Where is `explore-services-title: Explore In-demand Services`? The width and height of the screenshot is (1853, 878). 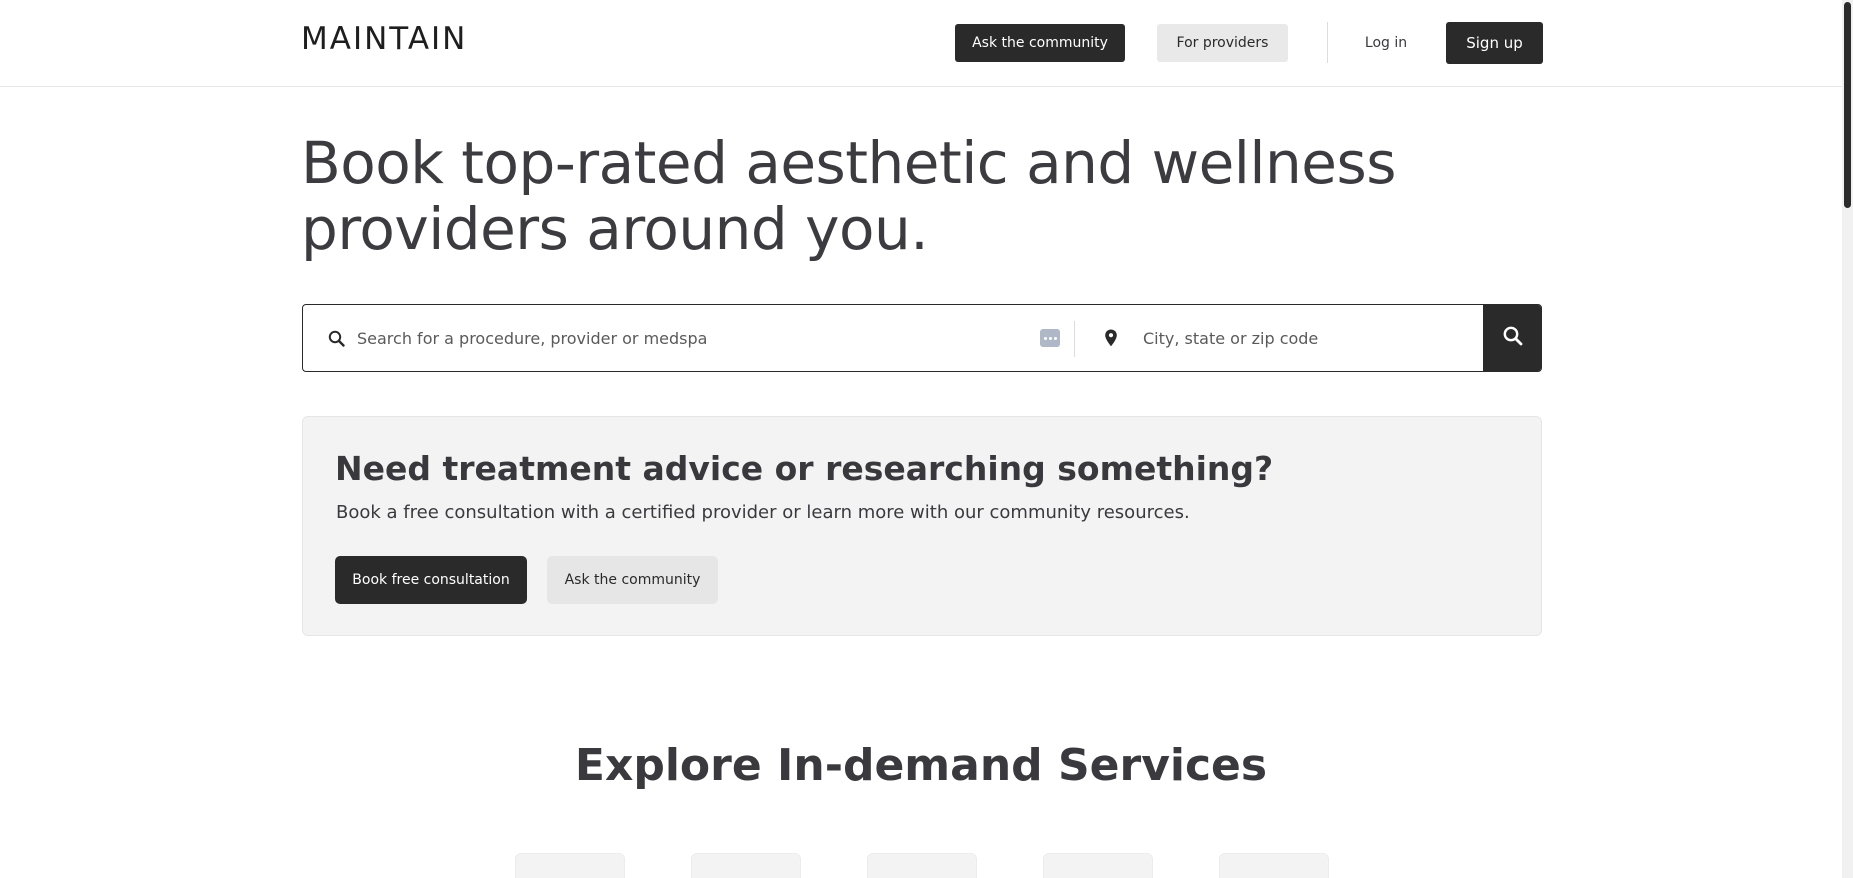 explore-services-title: Explore In-demand Services is located at coordinates (921, 765).